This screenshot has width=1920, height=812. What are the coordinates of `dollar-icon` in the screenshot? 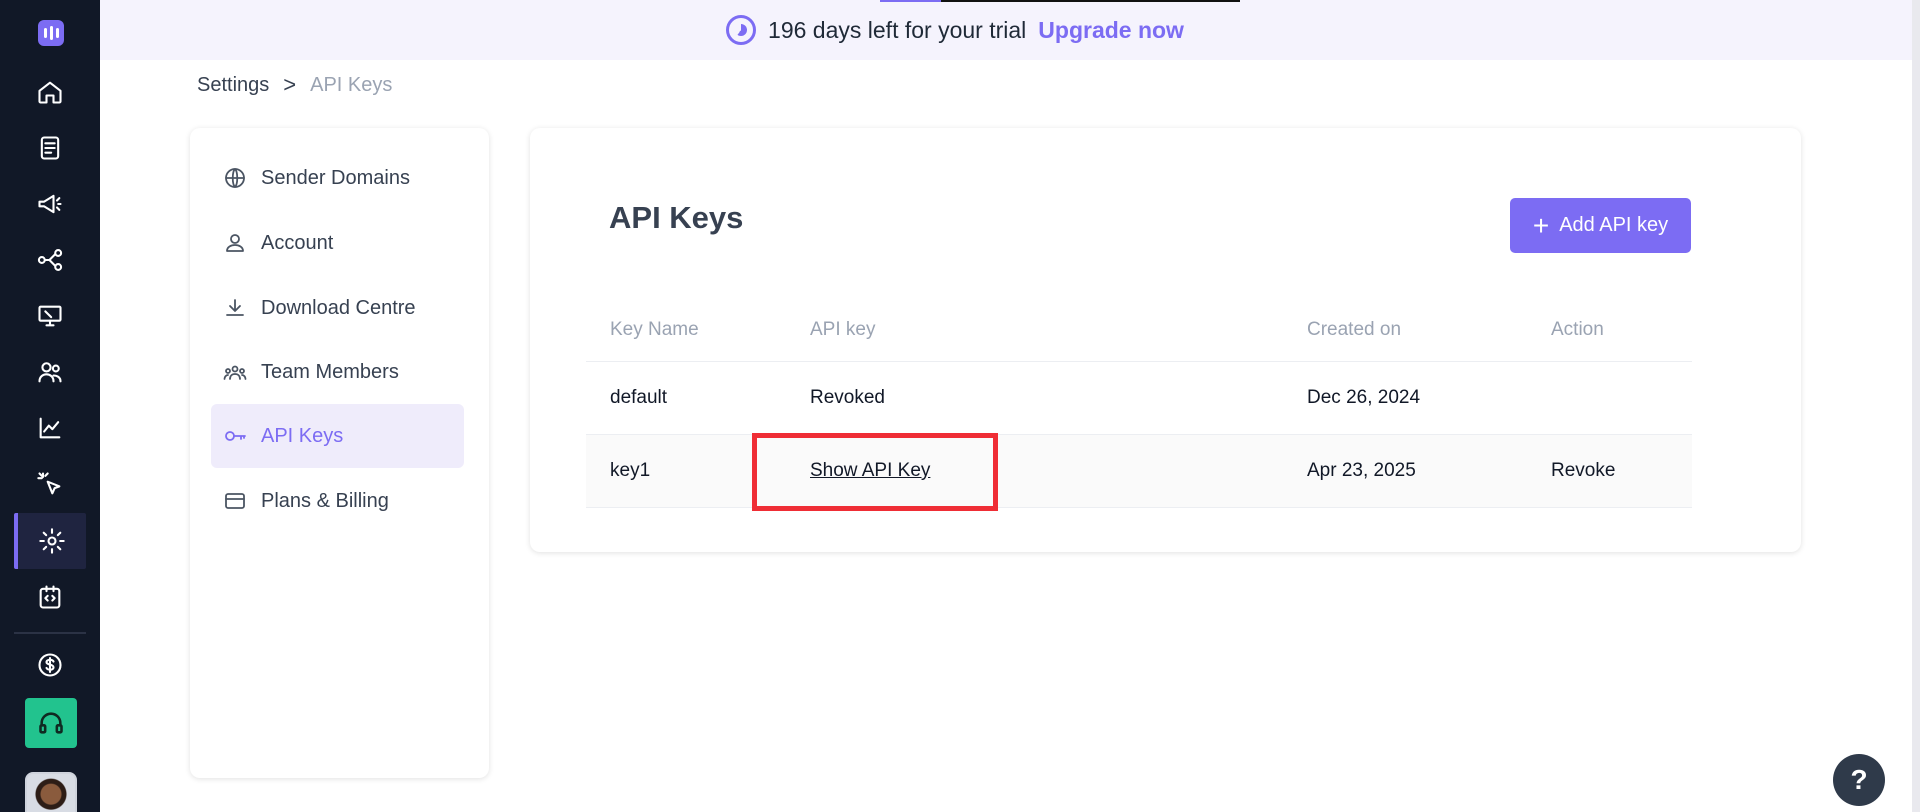 It's located at (50, 665).